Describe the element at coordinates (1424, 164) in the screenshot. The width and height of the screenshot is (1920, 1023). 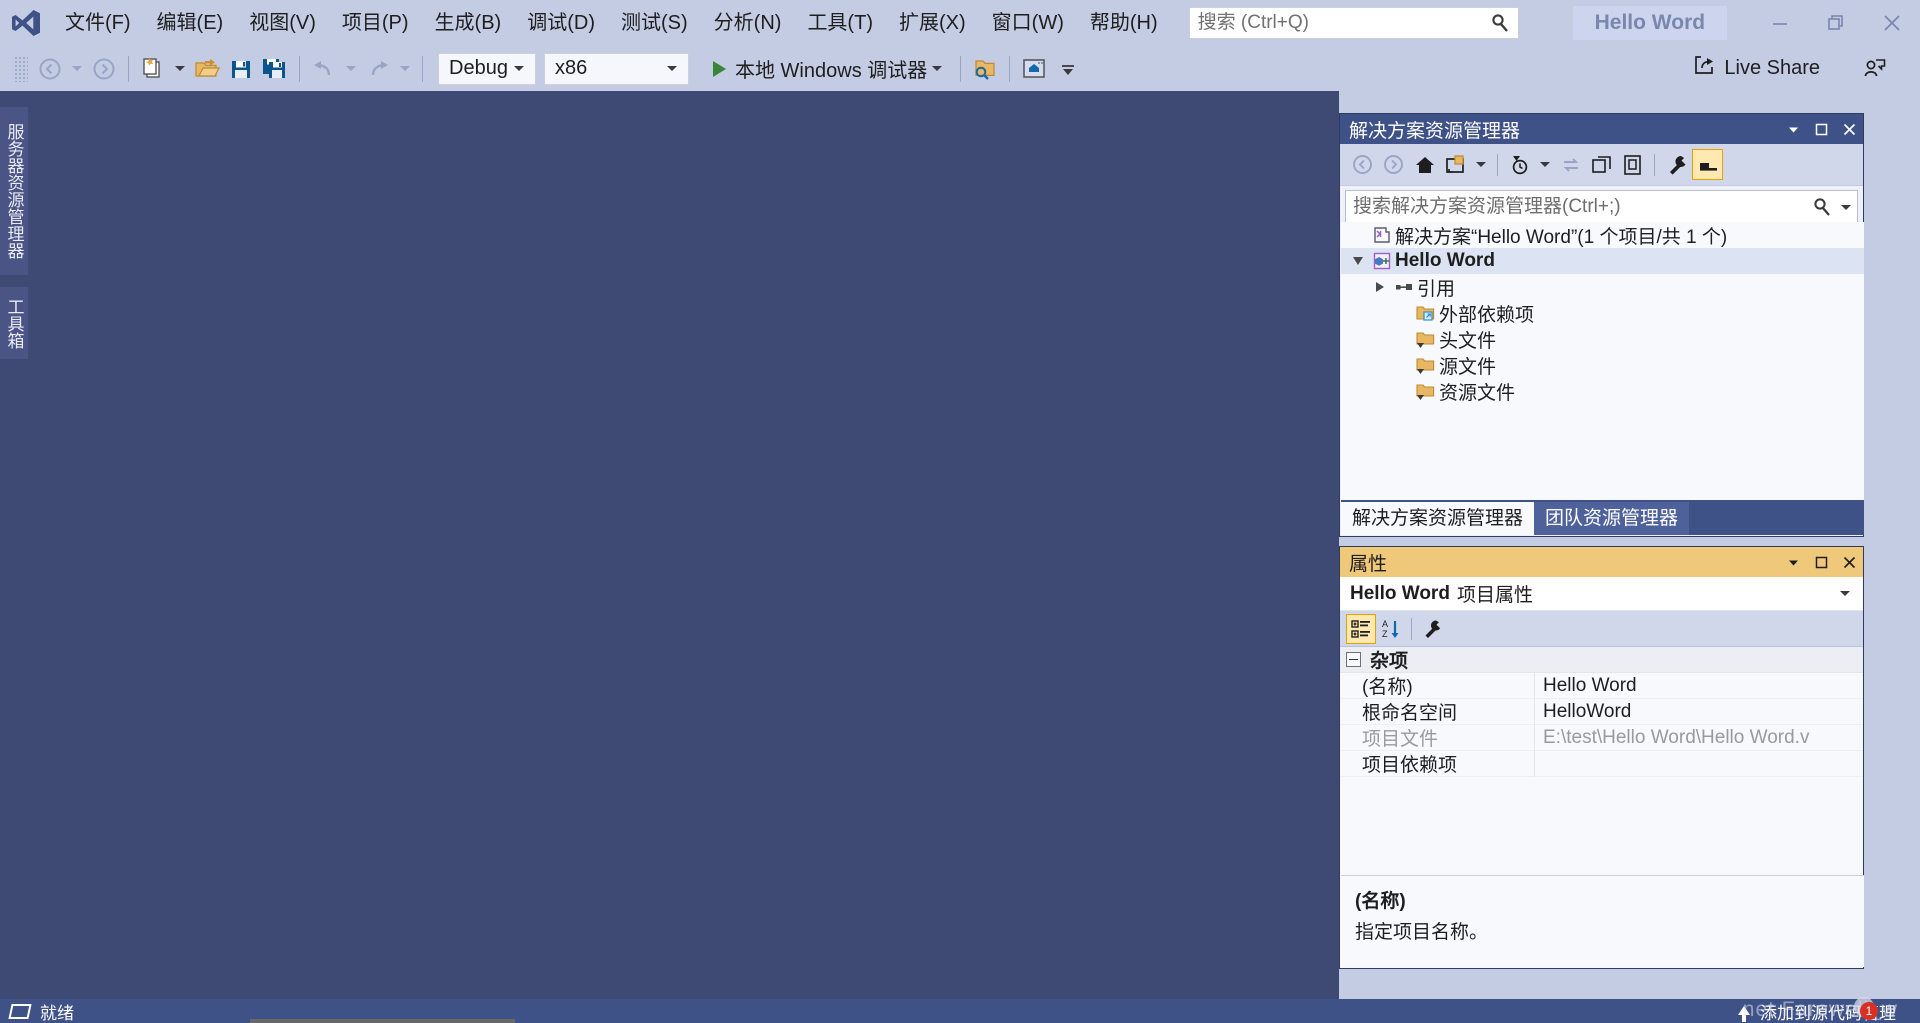
I see `home-icon` at that location.